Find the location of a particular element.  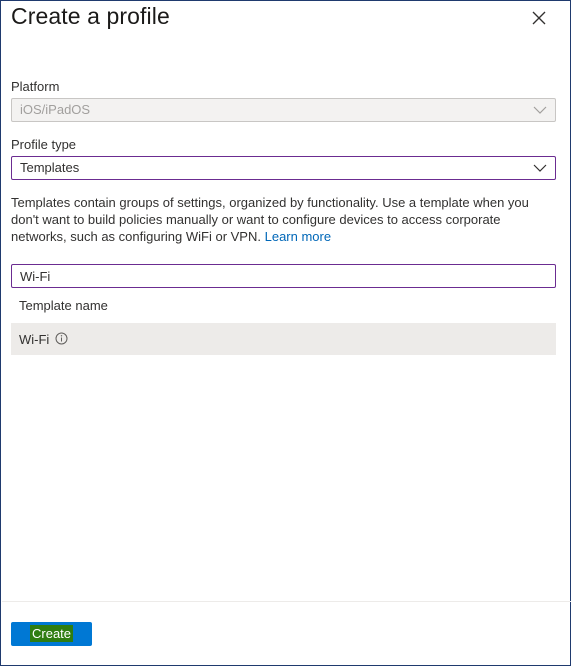

create-button: Create is located at coordinates (51, 634).